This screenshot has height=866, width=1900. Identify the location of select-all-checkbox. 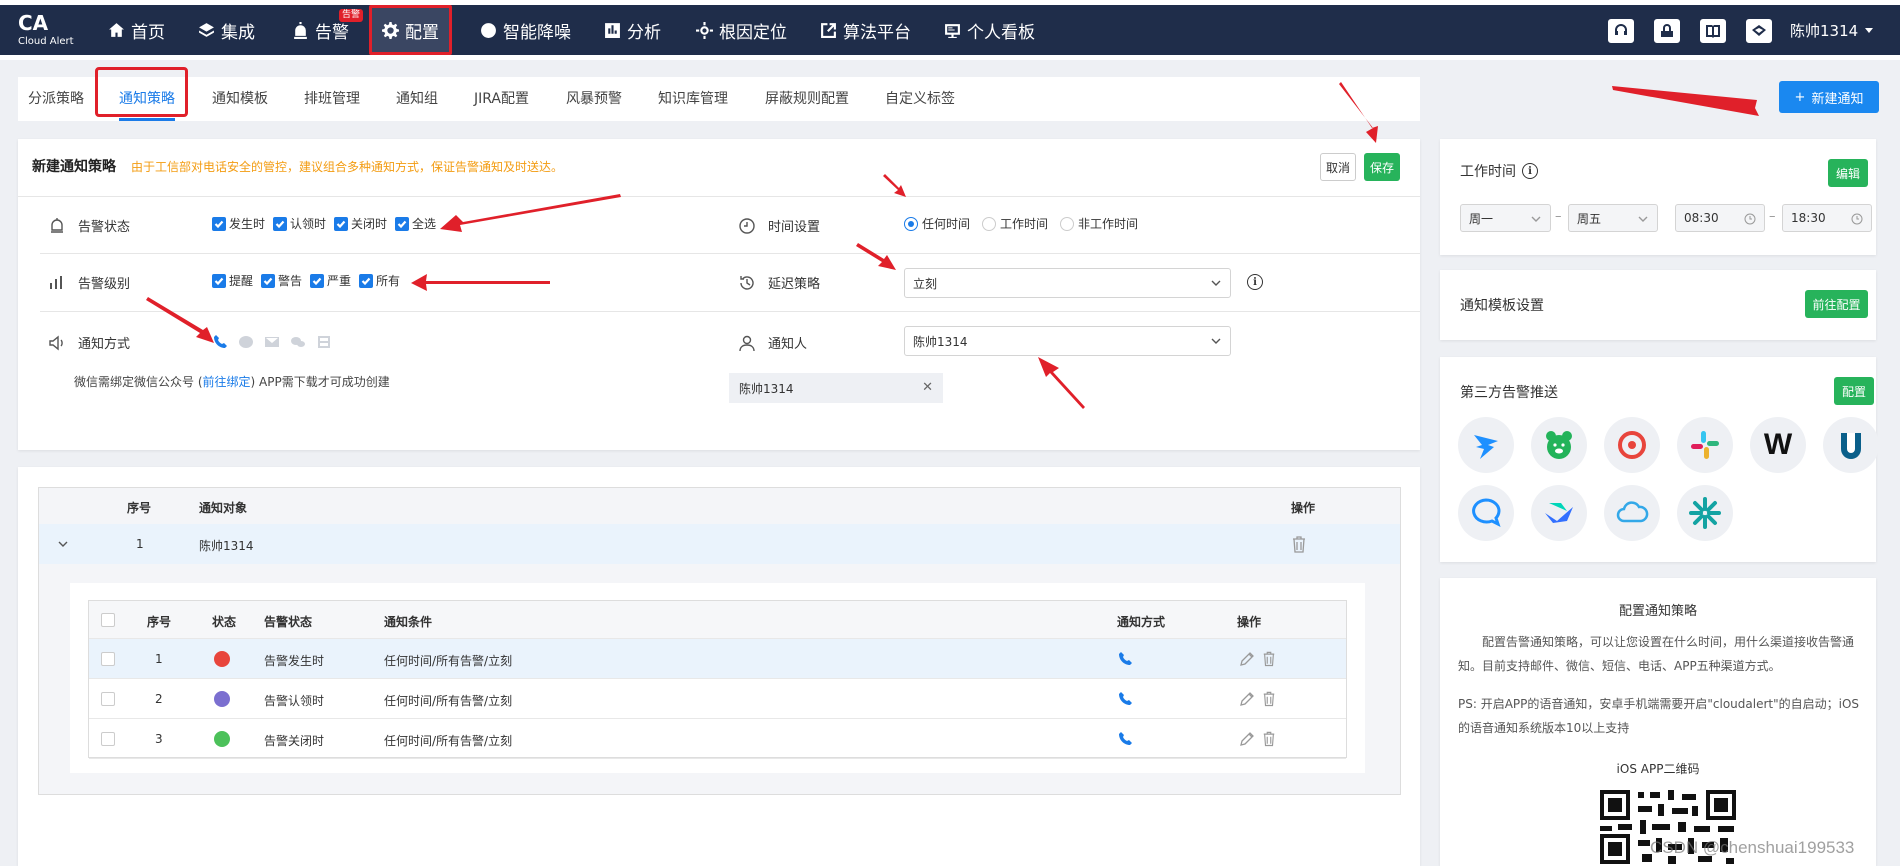
(108, 620).